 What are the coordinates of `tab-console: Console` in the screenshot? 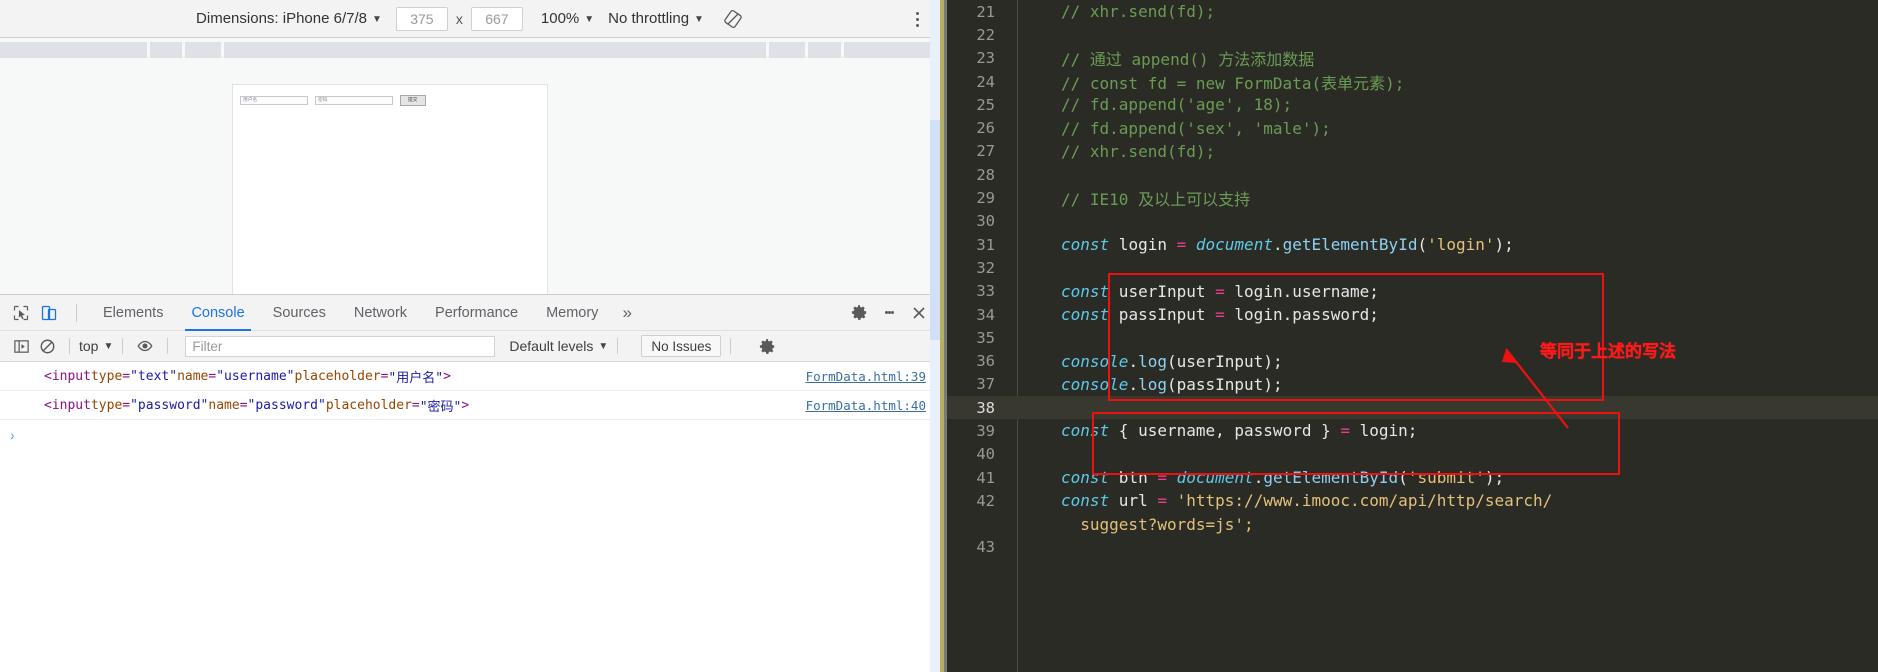 It's located at (217, 313).